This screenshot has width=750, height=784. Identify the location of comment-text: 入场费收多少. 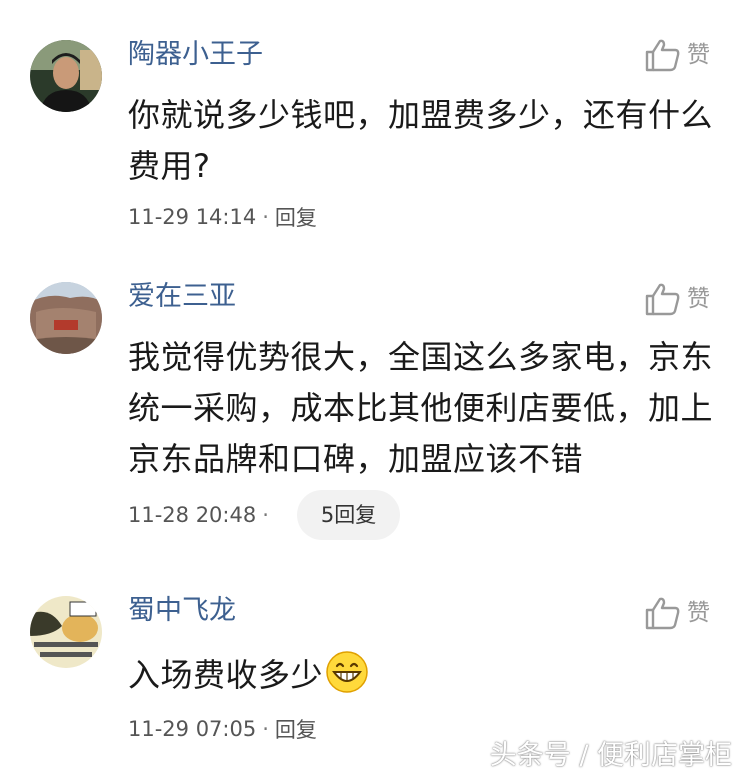
(226, 675).